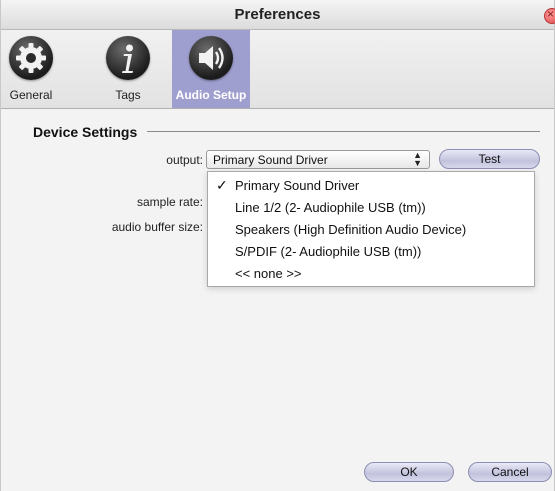 This screenshot has width=555, height=491. What do you see at coordinates (330, 207) in the screenshot?
I see `menu-item-label: Line 1/2 (2- Audiophile USB (tm))` at bounding box center [330, 207].